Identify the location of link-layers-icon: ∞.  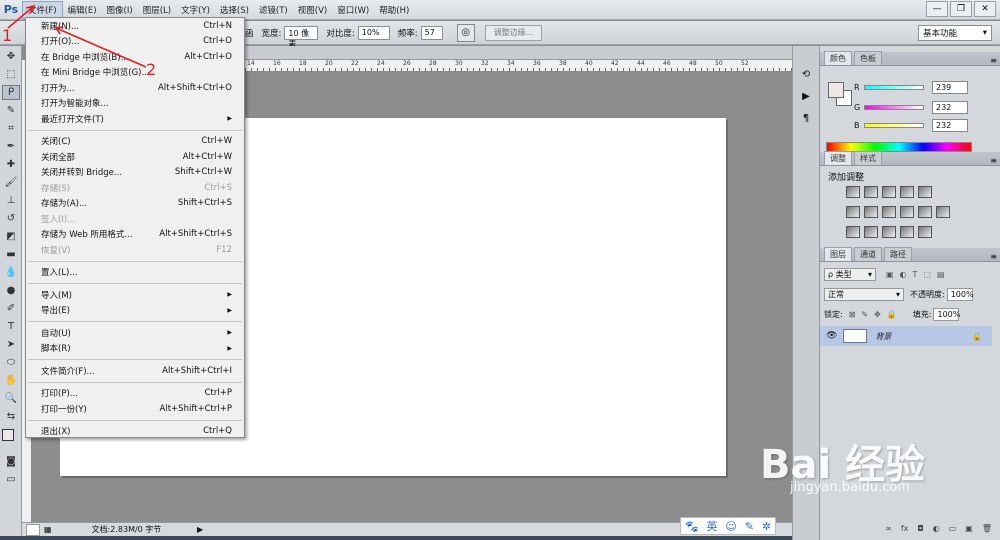
(888, 531).